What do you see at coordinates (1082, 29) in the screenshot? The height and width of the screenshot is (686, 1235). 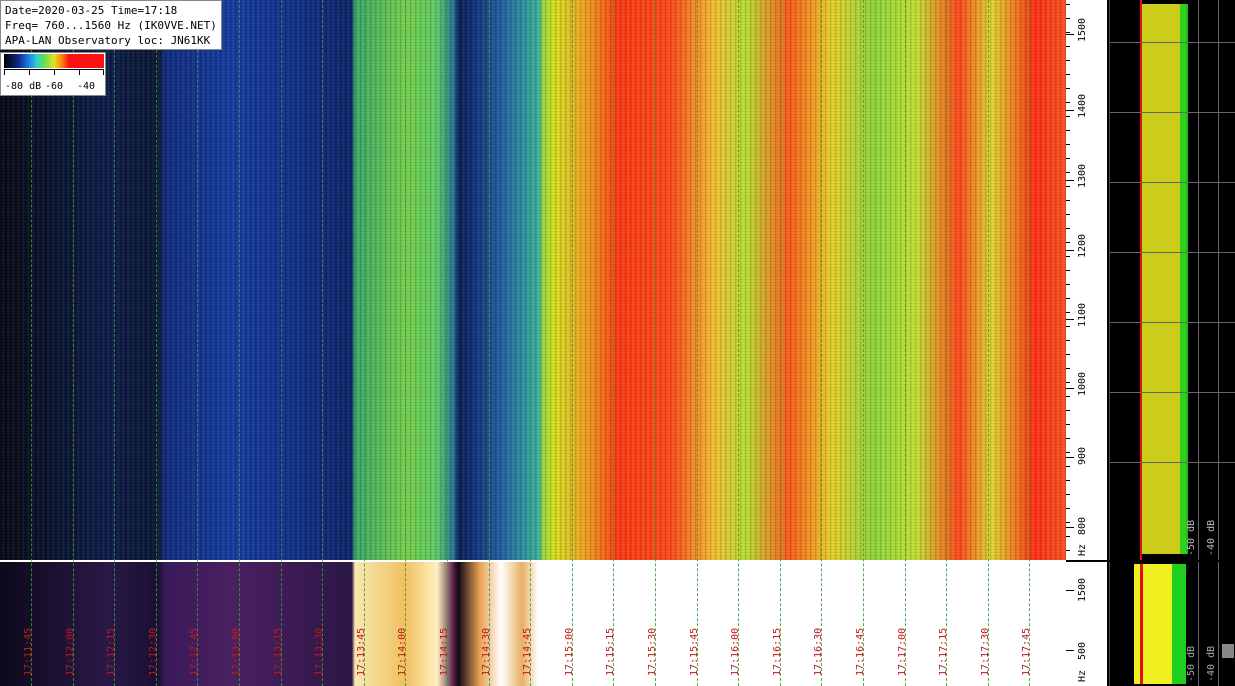 I see `freq-label: 1500` at bounding box center [1082, 29].